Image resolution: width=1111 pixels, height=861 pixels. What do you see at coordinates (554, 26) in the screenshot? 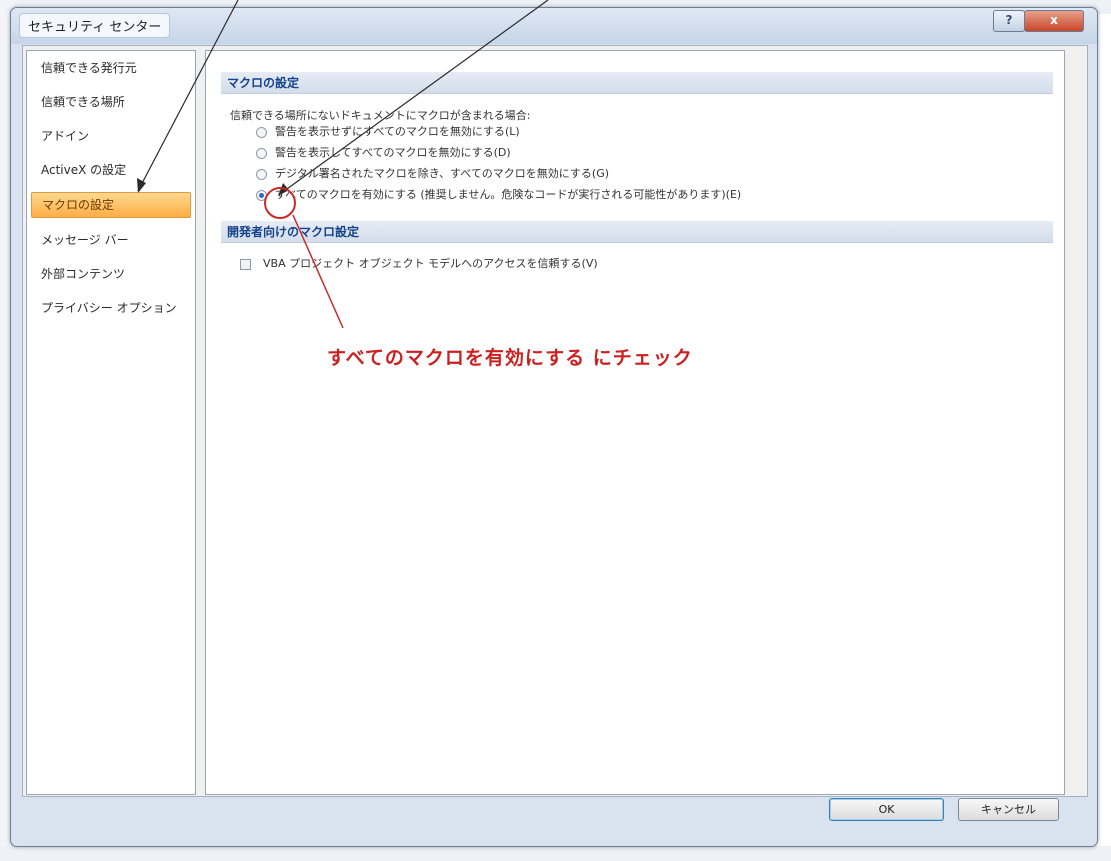
I see `title-bar: セキュリティ センター ? x` at bounding box center [554, 26].